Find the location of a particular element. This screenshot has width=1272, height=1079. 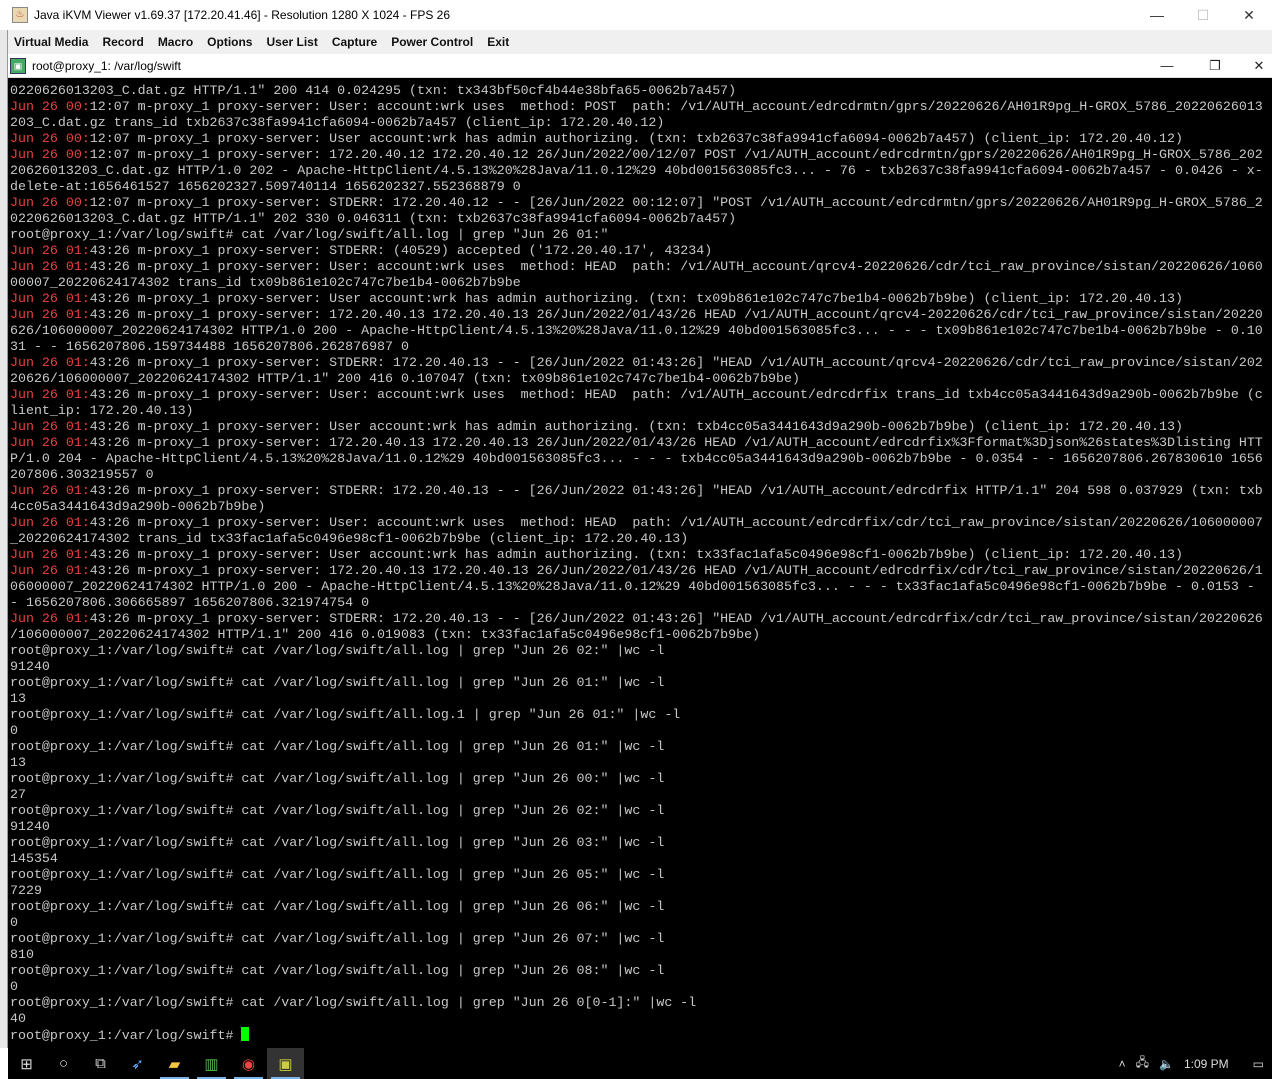

close-button: ✕ is located at coordinates (1249, 15).